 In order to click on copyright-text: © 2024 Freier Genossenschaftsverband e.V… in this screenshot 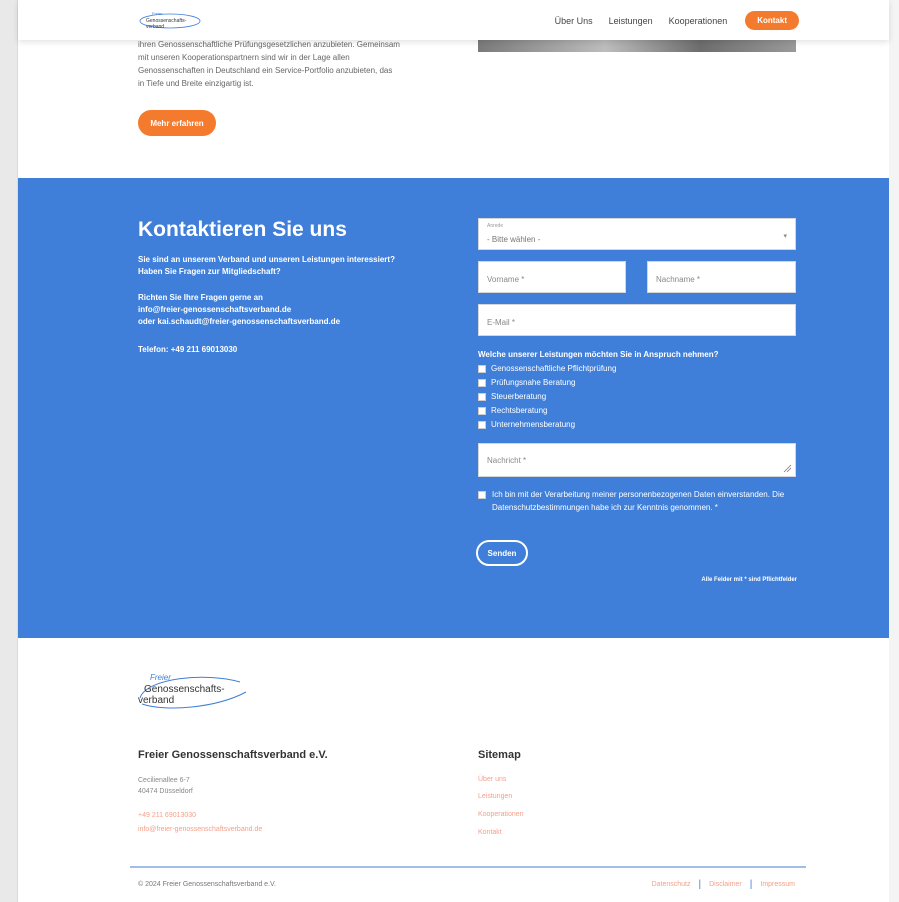, I will do `click(207, 884)`.